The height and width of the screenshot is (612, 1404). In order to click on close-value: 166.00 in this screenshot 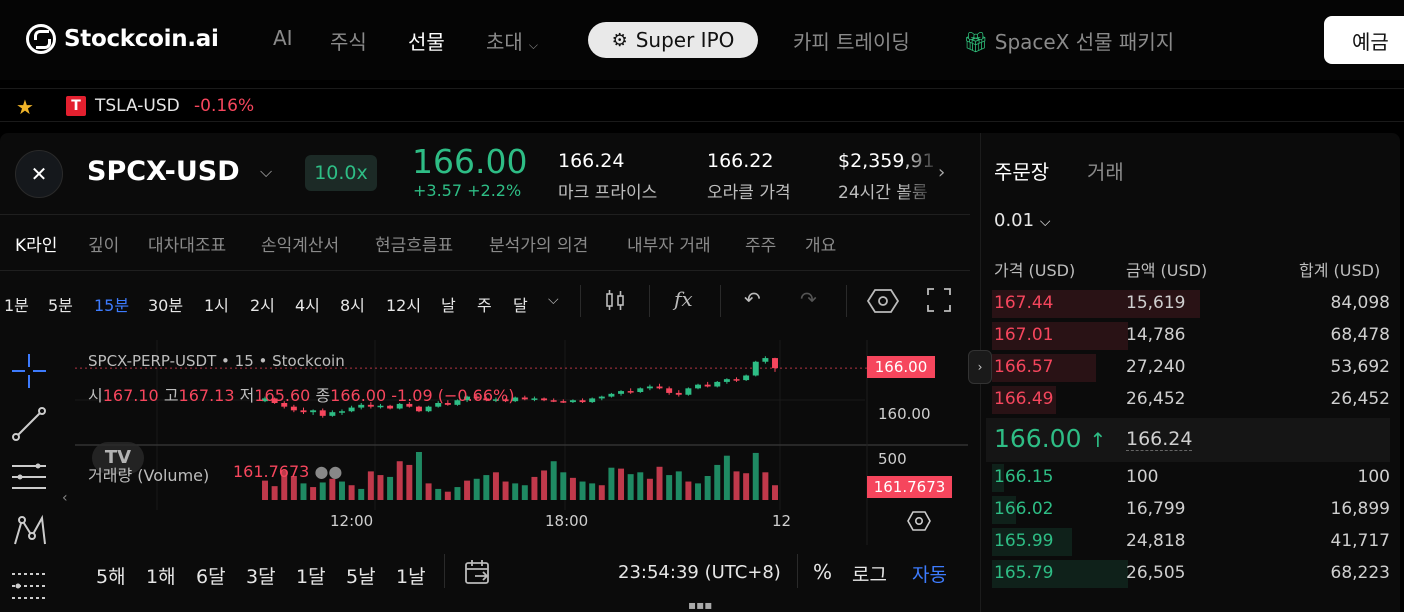, I will do `click(358, 395)`.